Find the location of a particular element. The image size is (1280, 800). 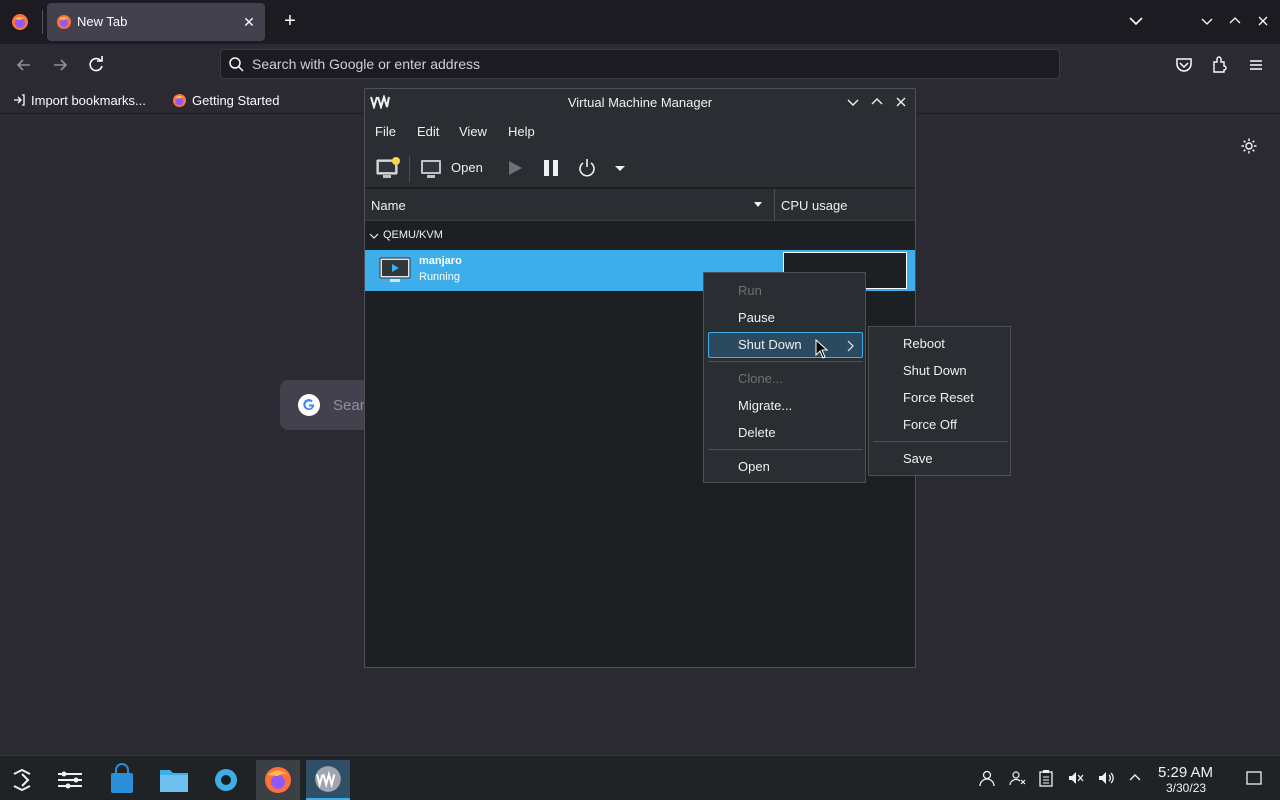

vmm-taskbar-icon is located at coordinates (328, 780).